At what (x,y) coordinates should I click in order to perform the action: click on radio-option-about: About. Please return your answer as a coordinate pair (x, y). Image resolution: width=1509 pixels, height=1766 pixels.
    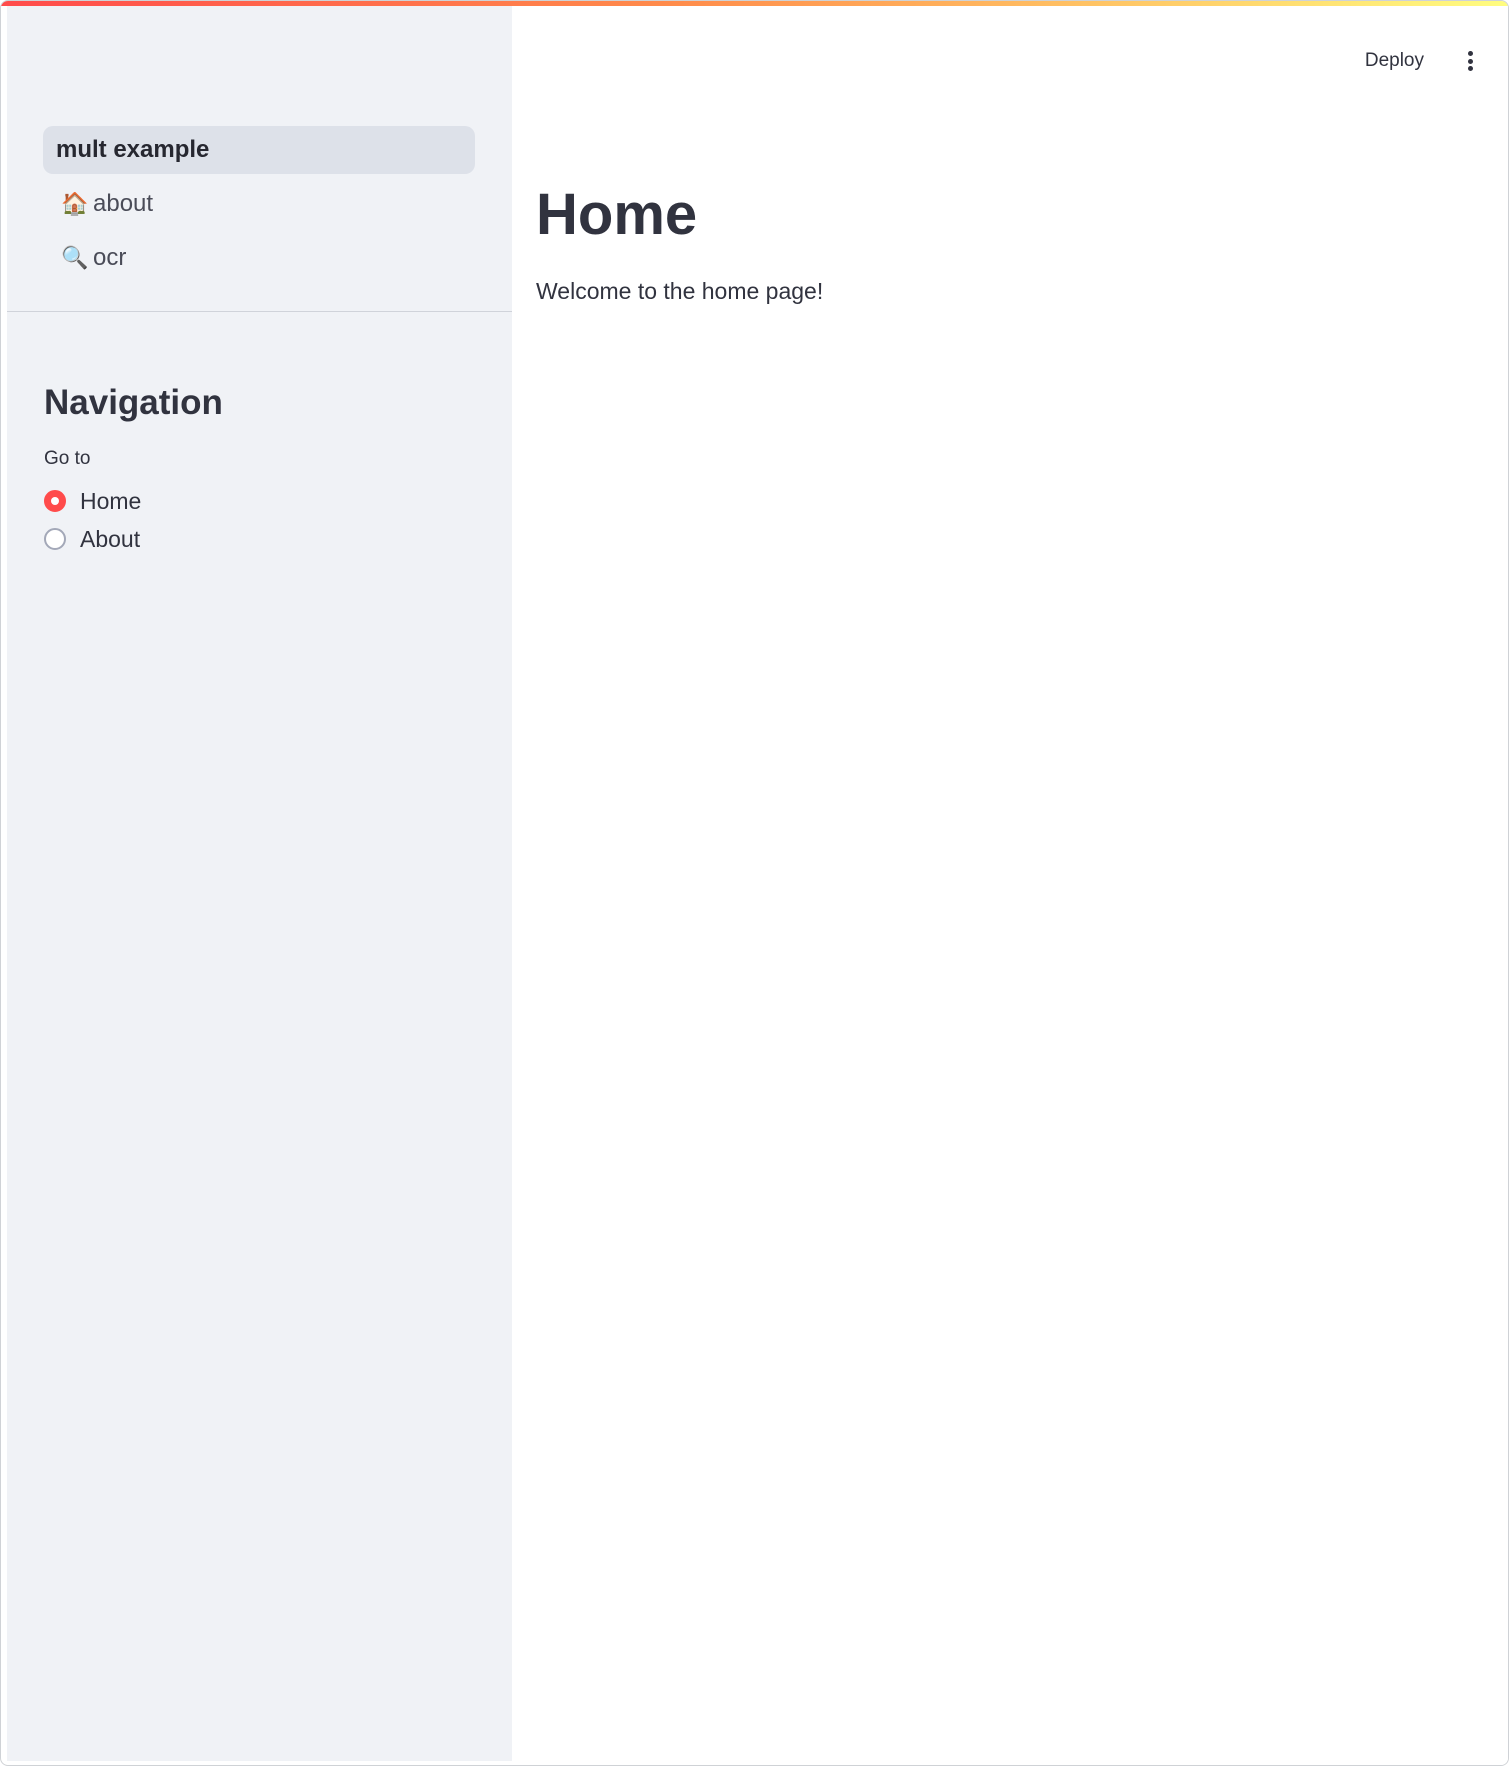
    Looking at the image, I should click on (260, 539).